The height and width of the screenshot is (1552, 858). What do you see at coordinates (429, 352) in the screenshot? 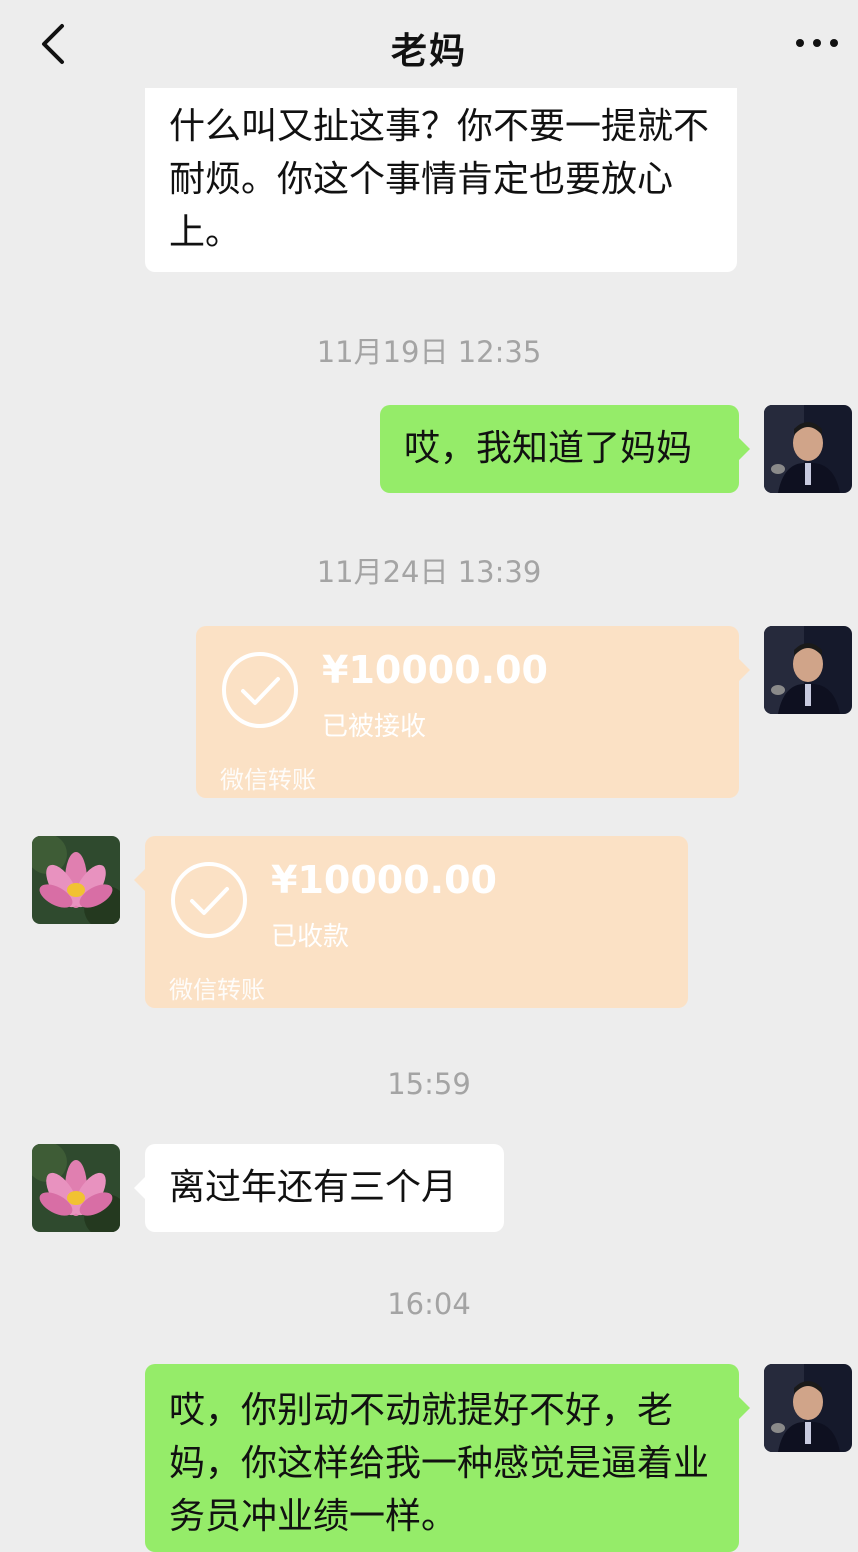
I see `timestamp: 11月19日 12:35` at bounding box center [429, 352].